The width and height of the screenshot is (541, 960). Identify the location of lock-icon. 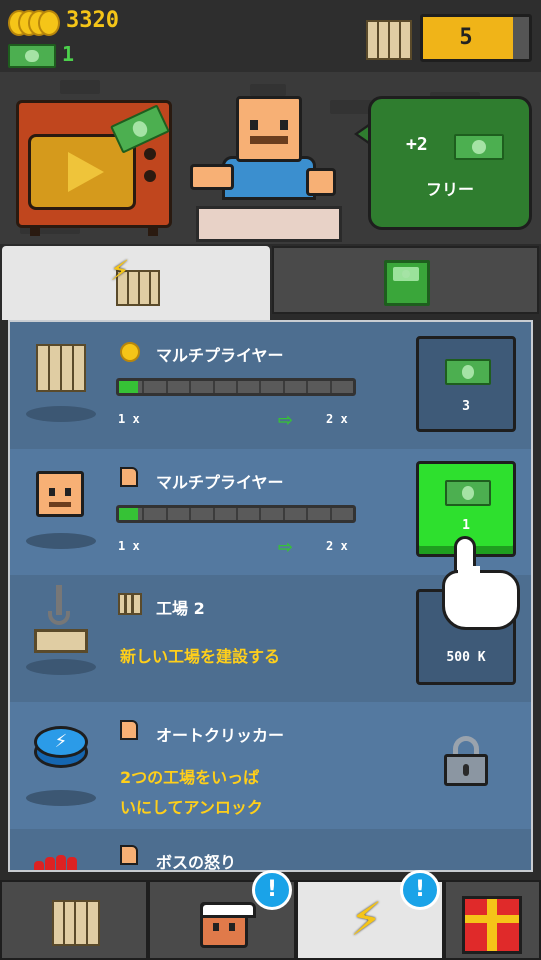
(466, 761).